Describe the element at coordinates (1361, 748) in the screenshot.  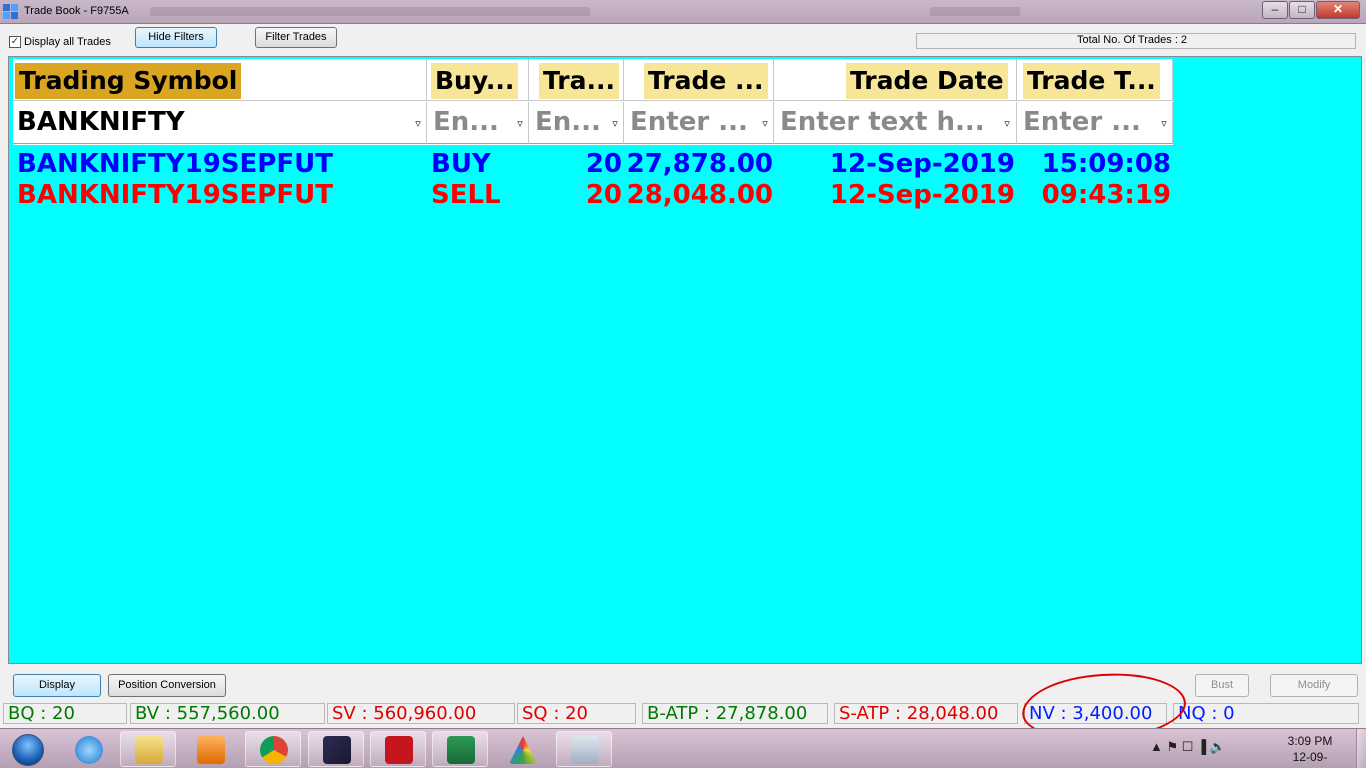
I see `show-desktop-button` at that location.